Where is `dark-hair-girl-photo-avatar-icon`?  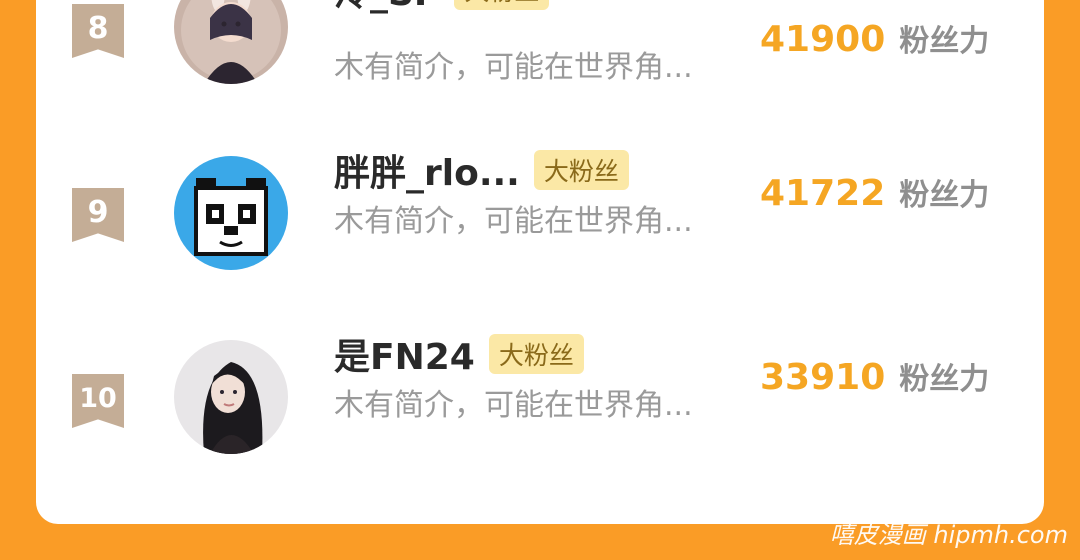 dark-hair-girl-photo-avatar-icon is located at coordinates (231, 397).